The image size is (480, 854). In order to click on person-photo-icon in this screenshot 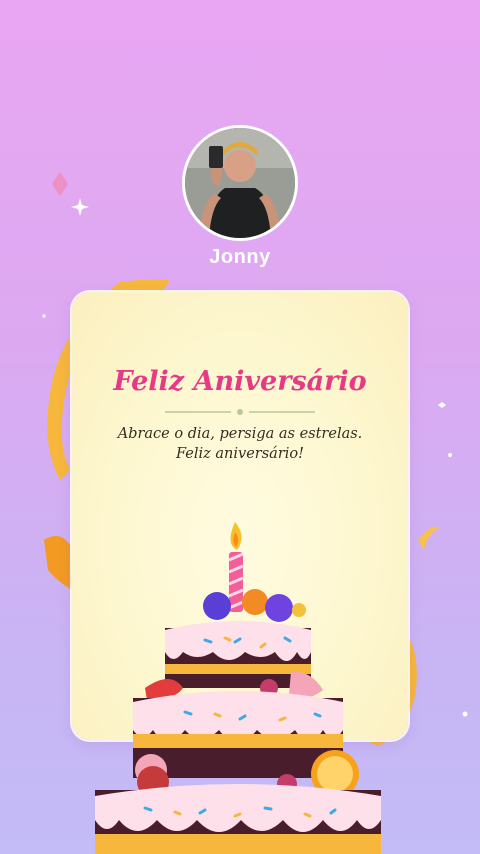, I will do `click(240, 183)`.